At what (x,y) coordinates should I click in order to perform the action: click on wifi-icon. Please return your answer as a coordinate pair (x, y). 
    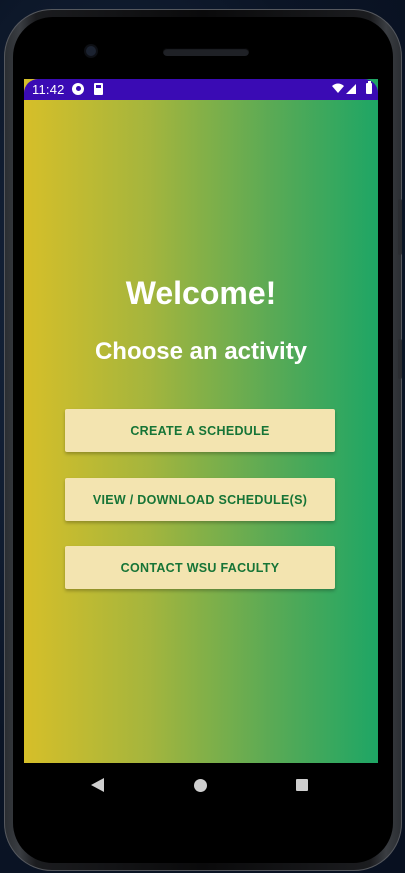
    Looking at the image, I should click on (338, 88).